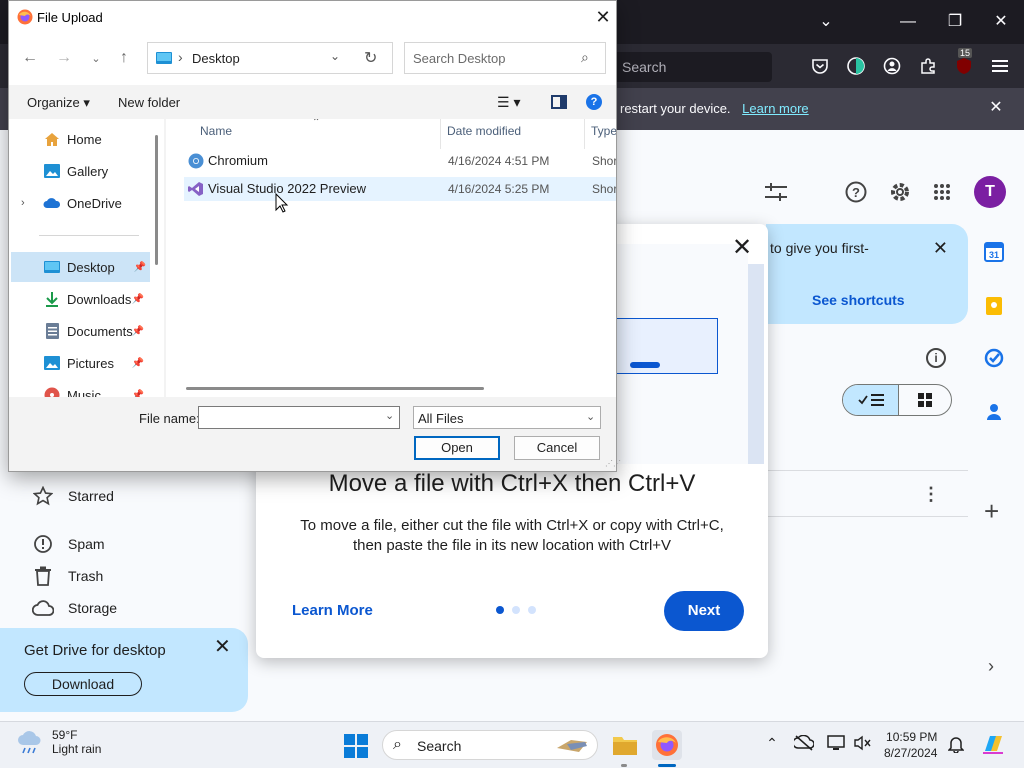 The image size is (1024, 768). I want to click on apps-grid-icon, so click(942, 192).